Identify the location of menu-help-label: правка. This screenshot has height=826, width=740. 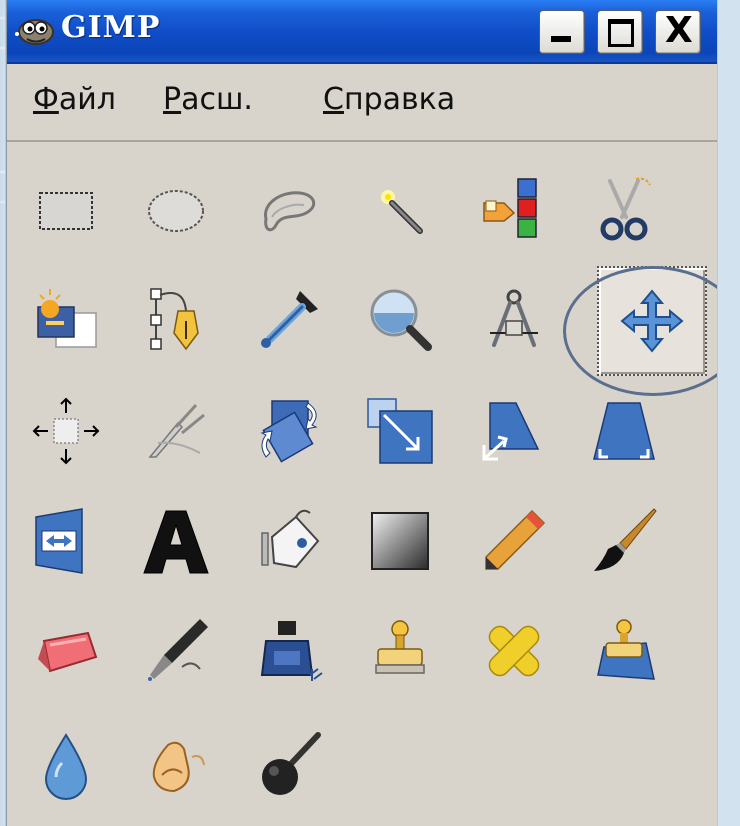
(399, 99).